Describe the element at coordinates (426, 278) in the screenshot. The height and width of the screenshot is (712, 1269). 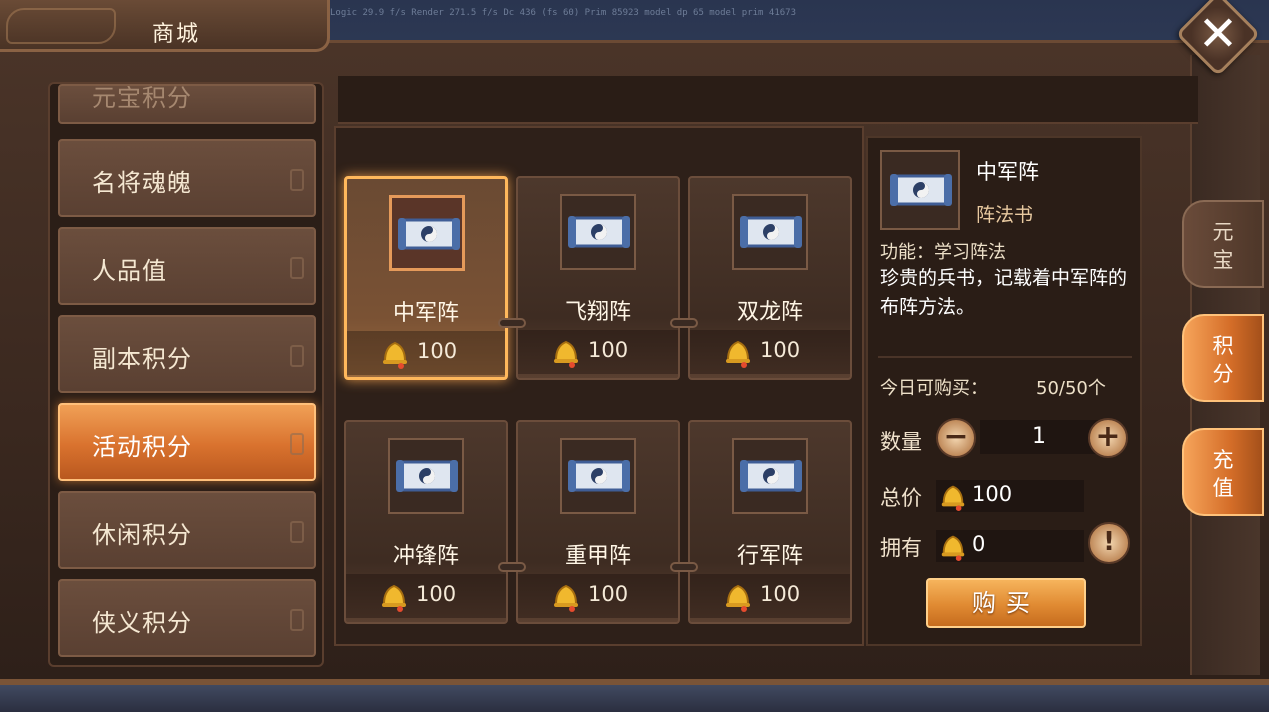
I see `item-card: 中军阵 100` at that location.